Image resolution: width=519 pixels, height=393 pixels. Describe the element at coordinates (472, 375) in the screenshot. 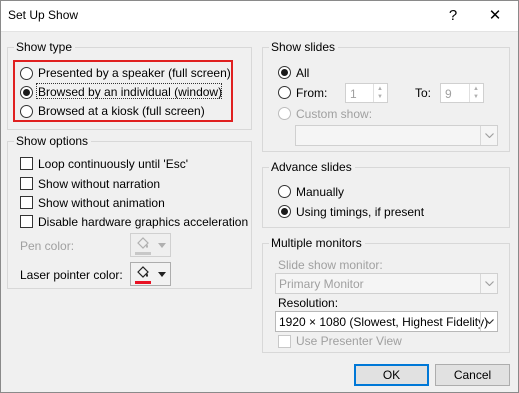

I see `cancel-button: Cancel` at that location.